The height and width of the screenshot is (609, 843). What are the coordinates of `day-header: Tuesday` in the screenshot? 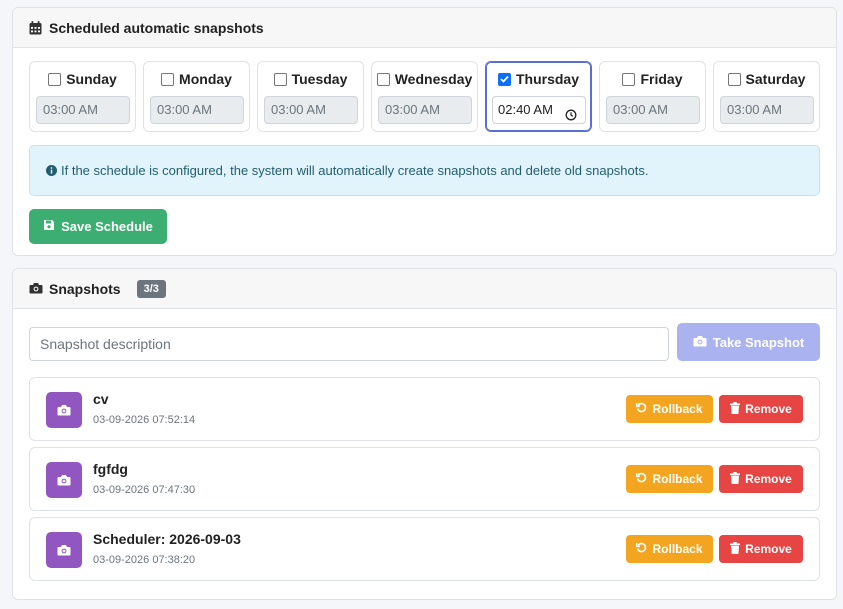 It's located at (310, 79).